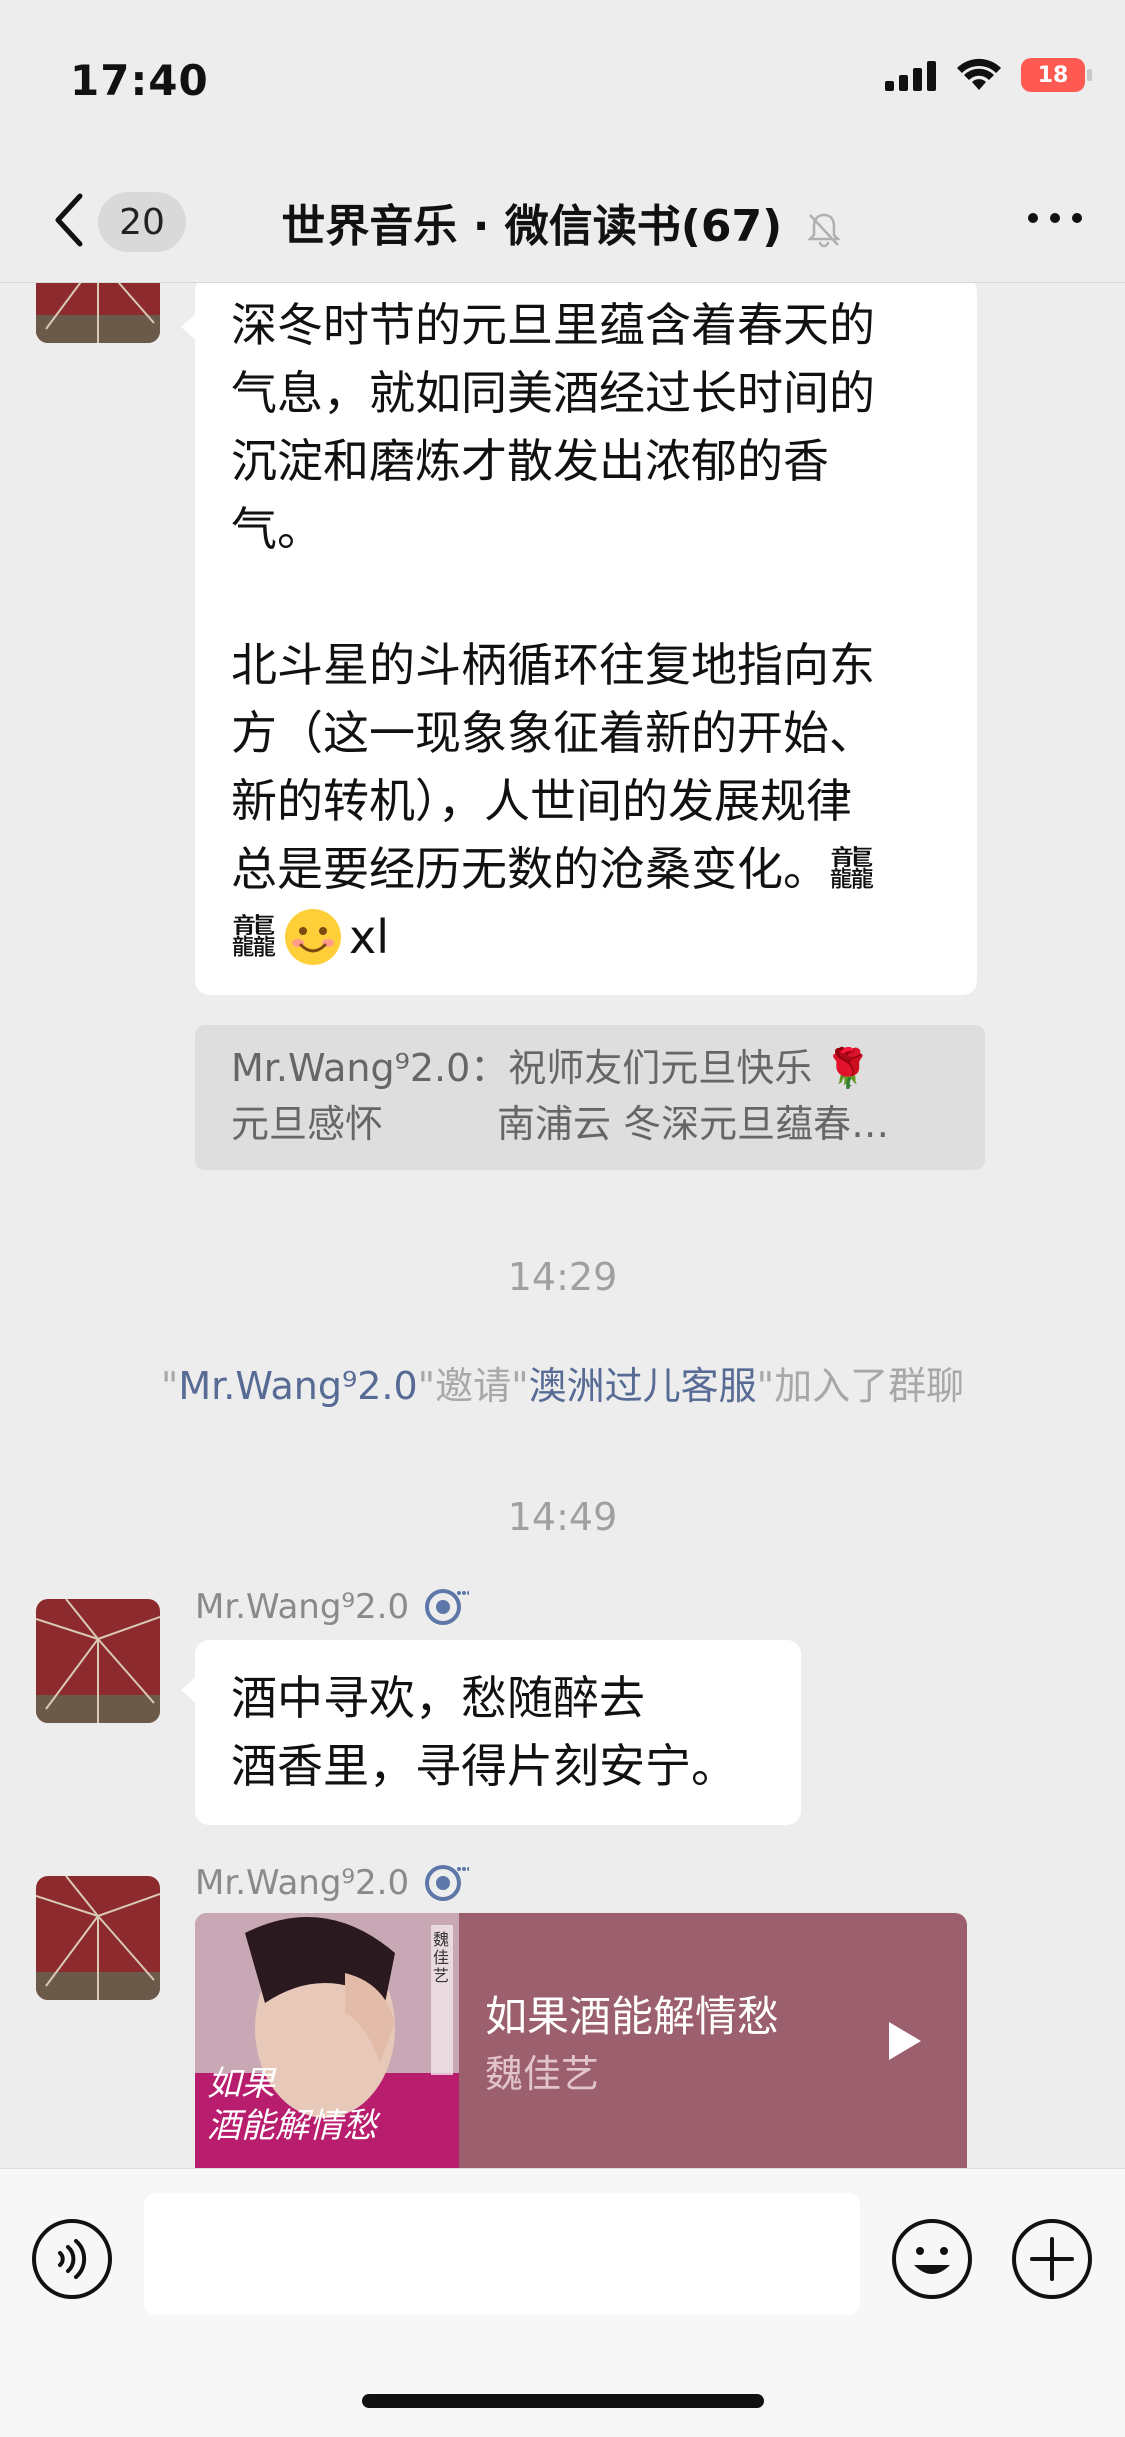 This screenshot has width=1125, height=2437. What do you see at coordinates (139, 80) in the screenshot?
I see `status-time: 17:40` at bounding box center [139, 80].